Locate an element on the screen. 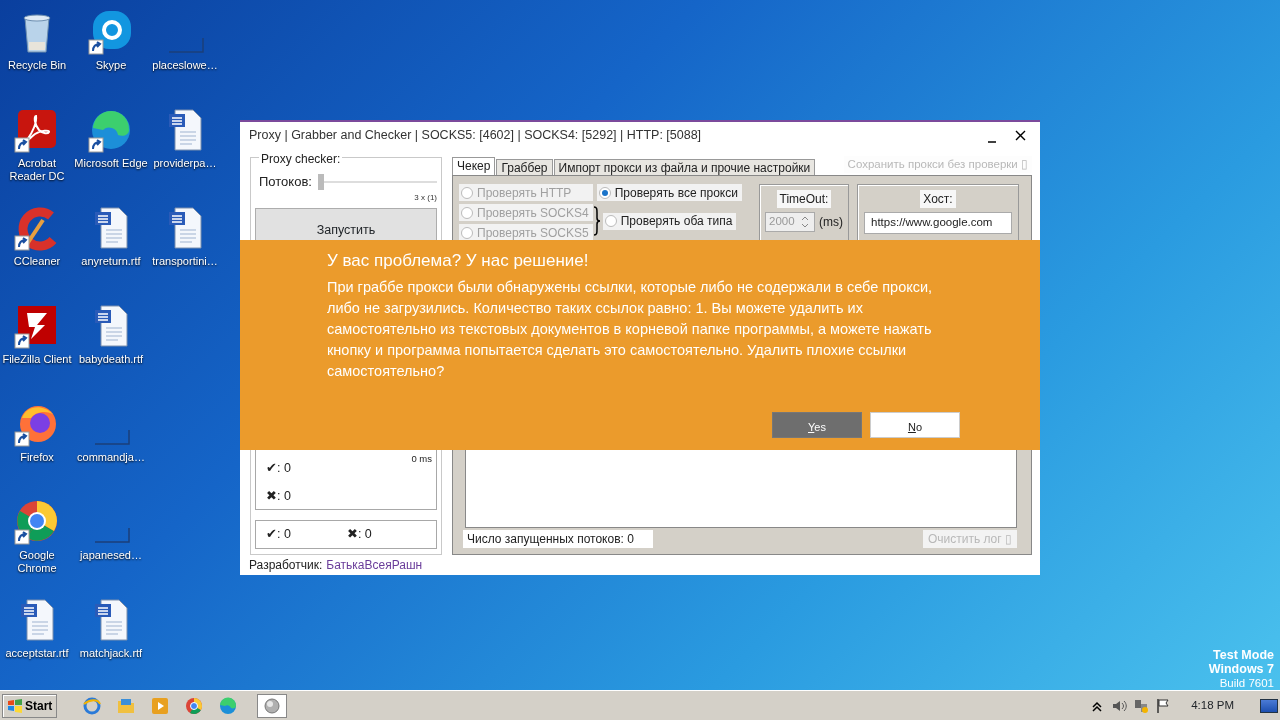 The height and width of the screenshot is (720, 1280). desktop-icon-label: anyreturn.rtf is located at coordinates (111, 261).